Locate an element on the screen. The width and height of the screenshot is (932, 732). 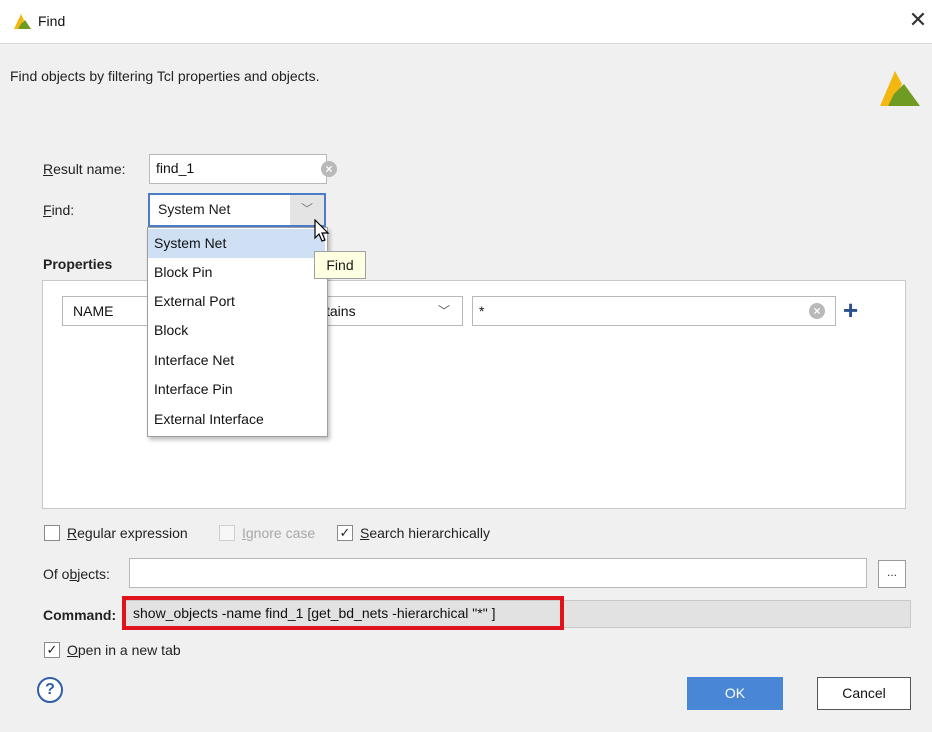
find-selected-value: System Net is located at coordinates (194, 209).